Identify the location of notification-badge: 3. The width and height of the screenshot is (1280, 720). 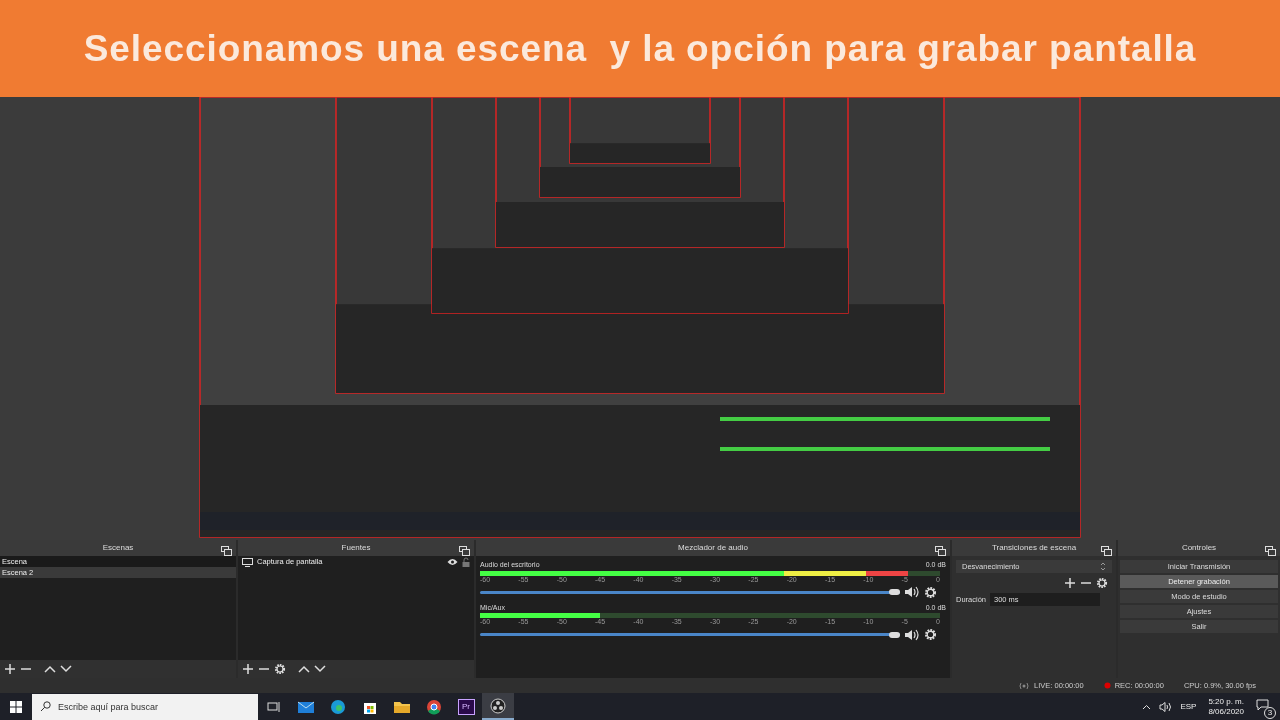
(1270, 712).